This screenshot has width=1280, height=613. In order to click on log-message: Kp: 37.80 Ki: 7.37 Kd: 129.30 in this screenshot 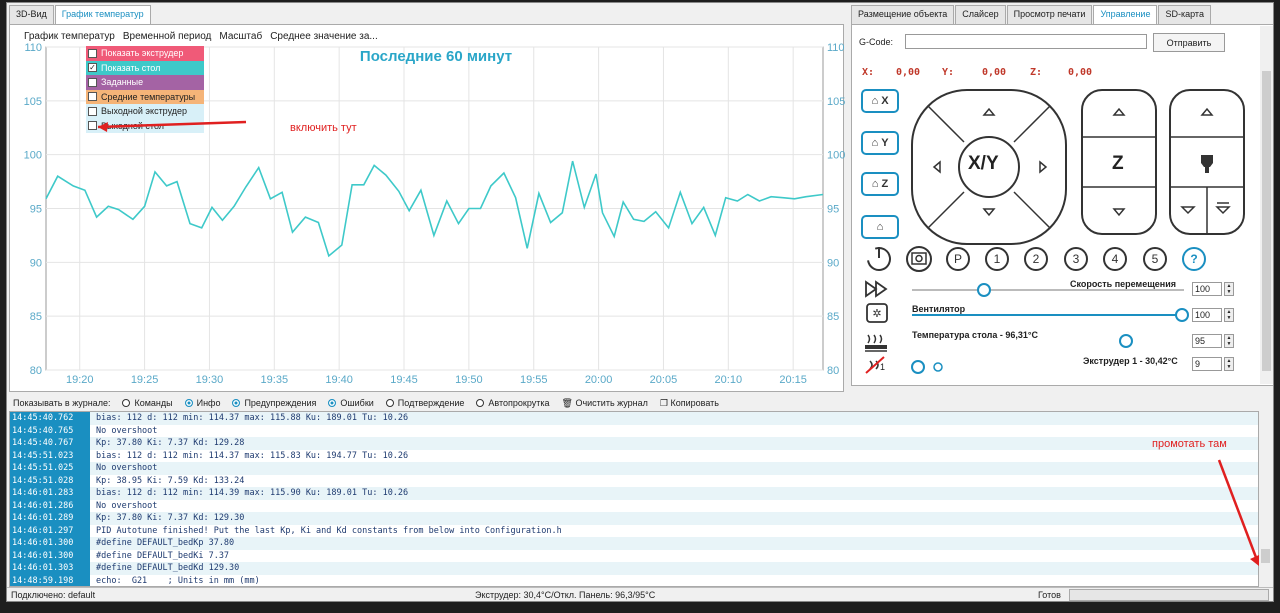, I will do `click(170, 518)`.